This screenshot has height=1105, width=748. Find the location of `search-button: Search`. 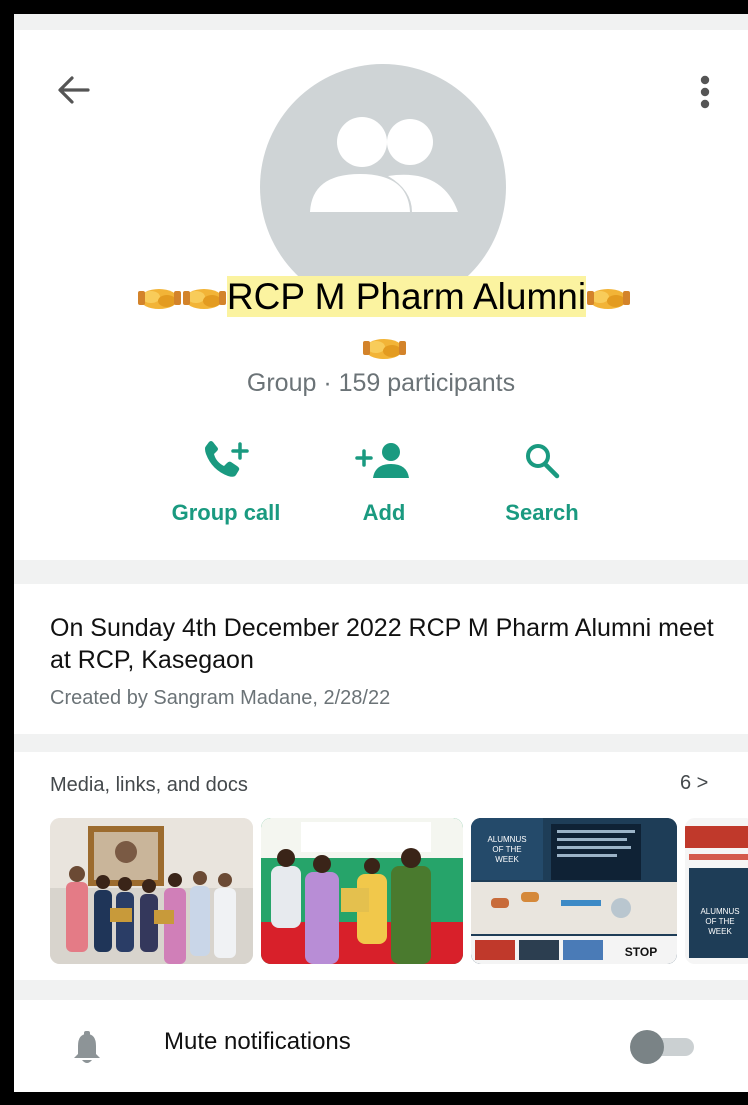

search-button: Search is located at coordinates (542, 483).